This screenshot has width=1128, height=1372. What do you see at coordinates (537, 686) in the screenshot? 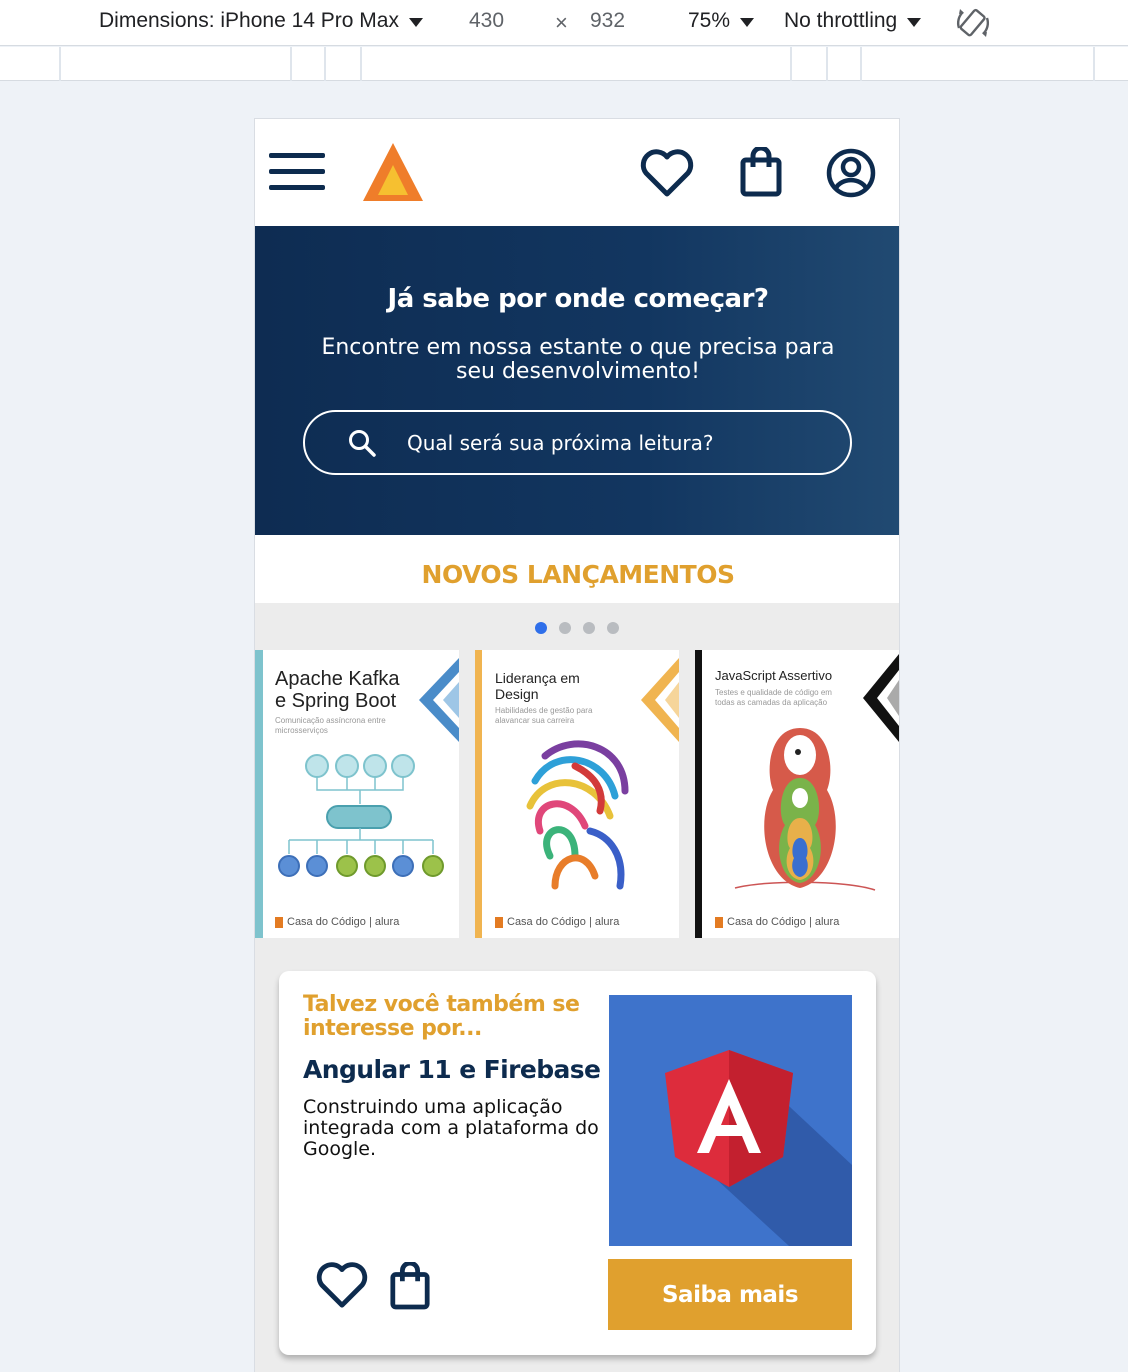
I see `book-title: Liderança em Design` at bounding box center [537, 686].